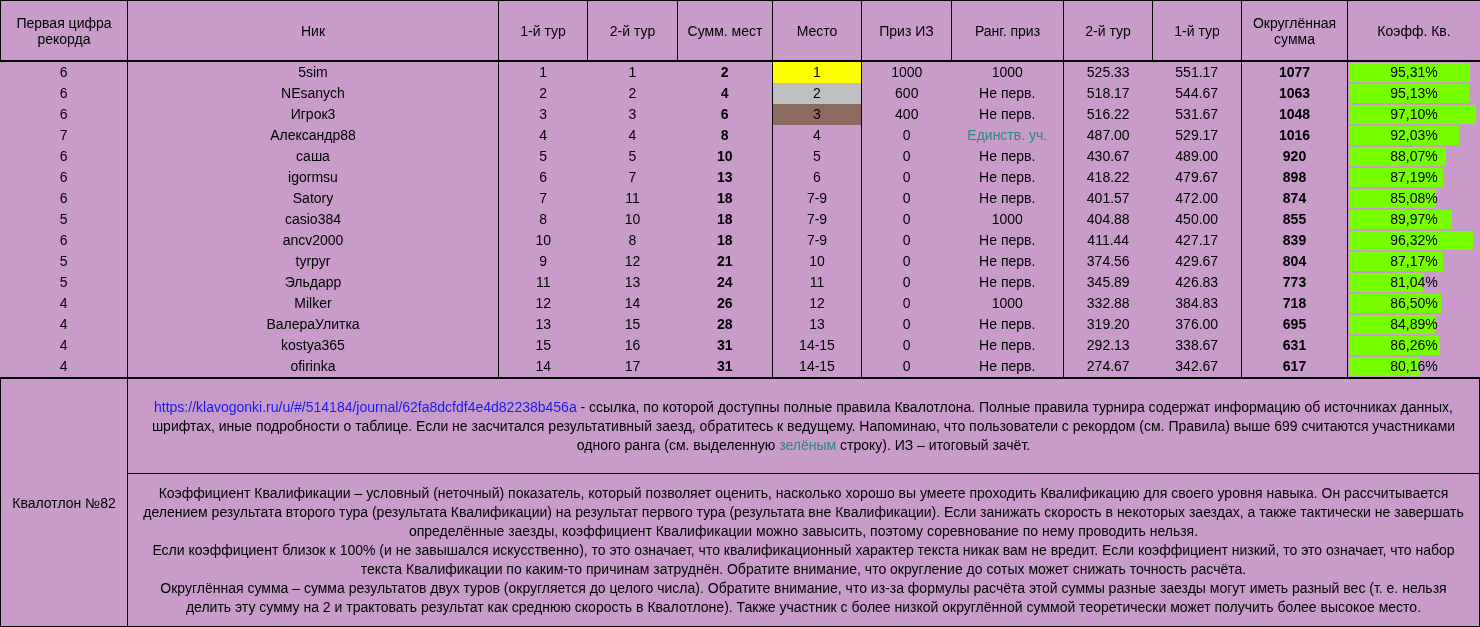  Describe the element at coordinates (632, 282) in the screenshot. I see `round-cell-text: 13` at that location.